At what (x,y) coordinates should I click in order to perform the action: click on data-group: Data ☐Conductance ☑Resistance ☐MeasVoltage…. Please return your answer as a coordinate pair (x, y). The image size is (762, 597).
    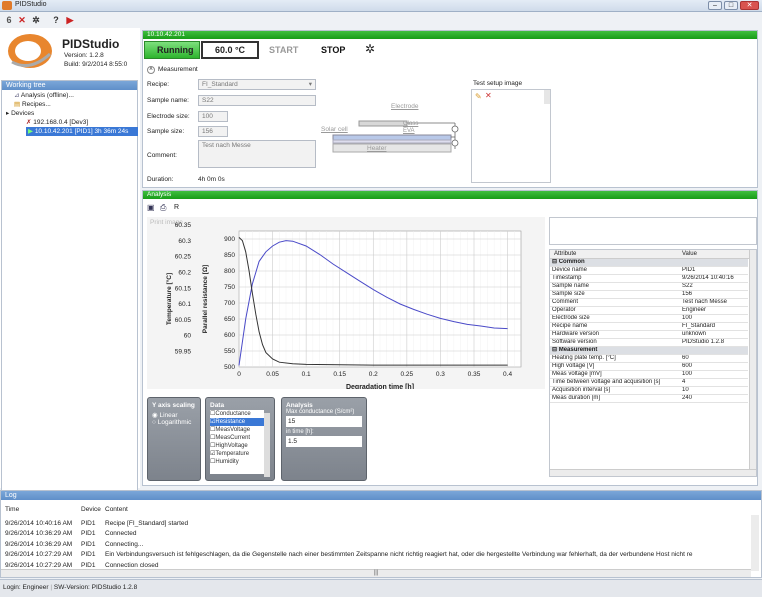
    Looking at the image, I should click on (240, 439).